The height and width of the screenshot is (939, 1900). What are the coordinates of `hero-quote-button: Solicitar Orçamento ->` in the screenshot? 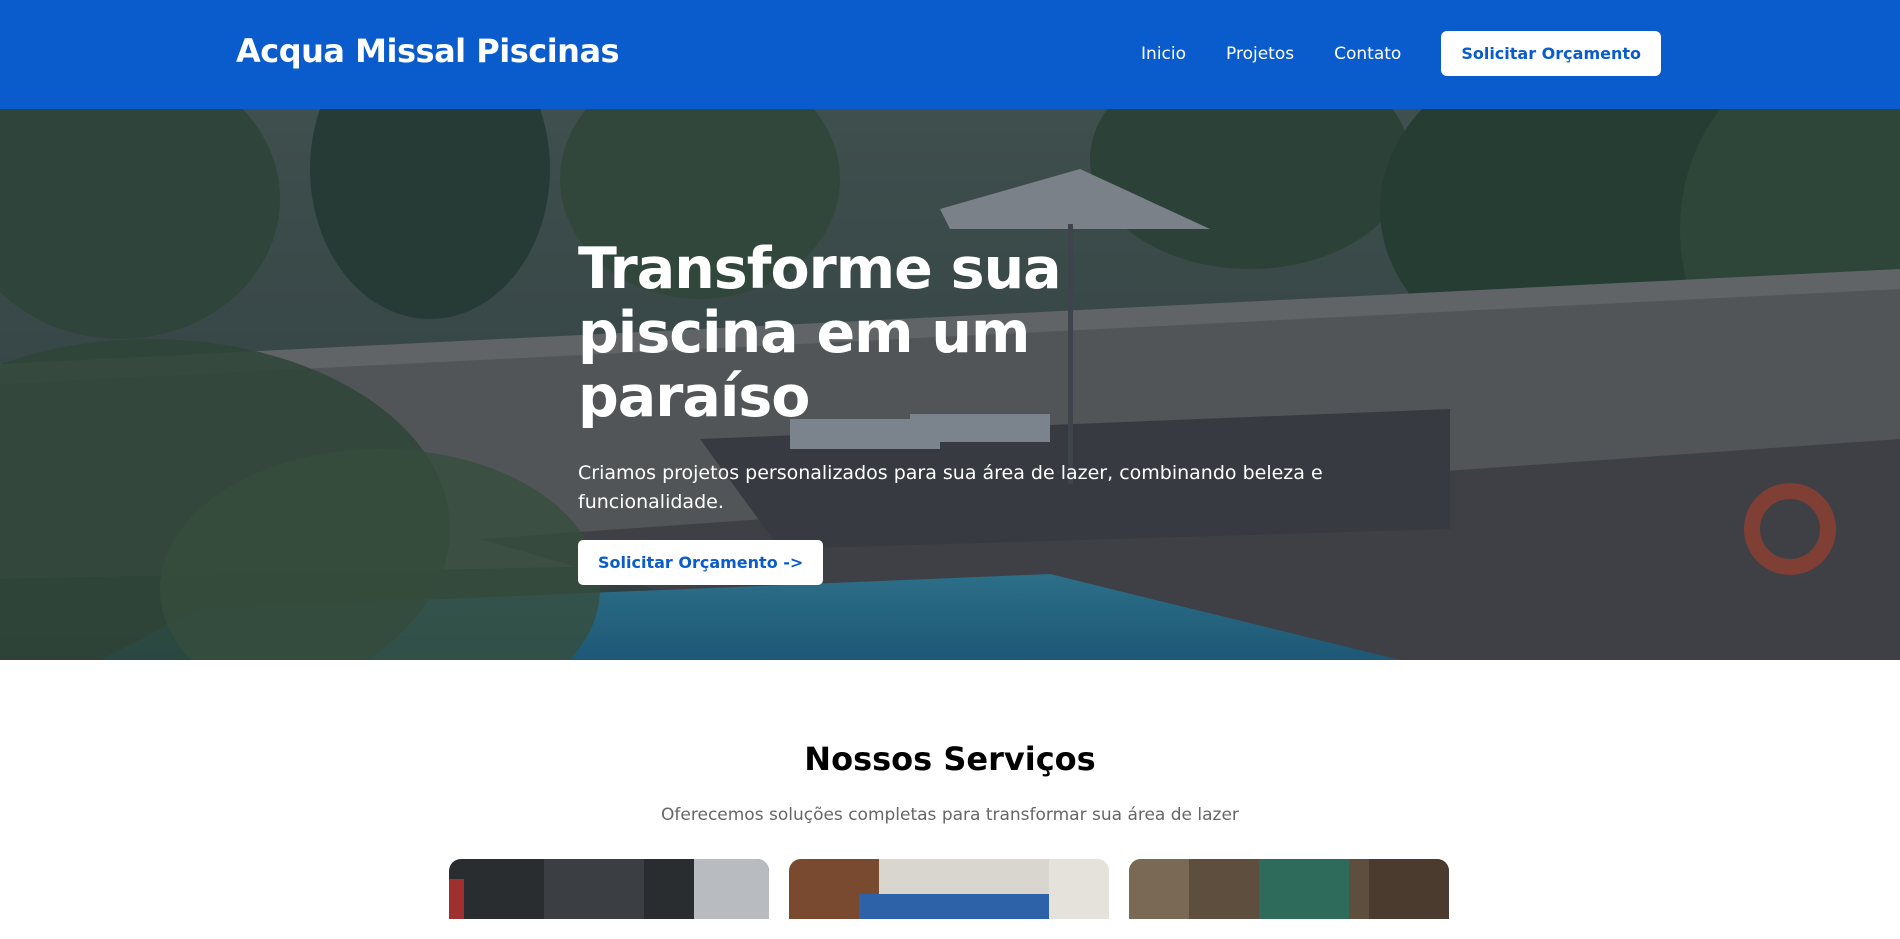 It's located at (701, 562).